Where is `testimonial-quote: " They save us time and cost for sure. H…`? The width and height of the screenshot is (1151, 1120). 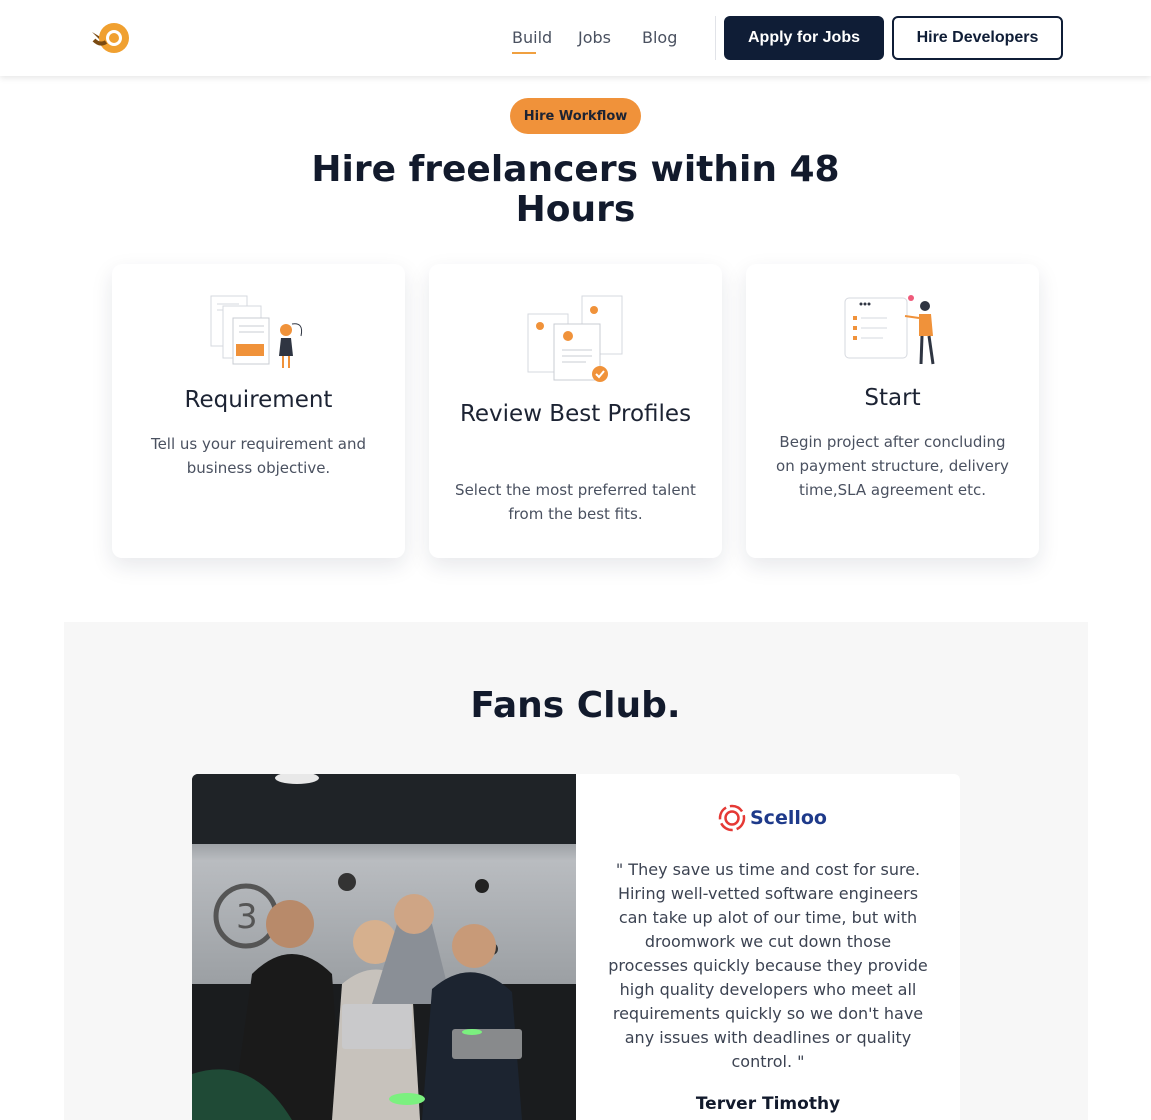
testimonial-quote: " They save us time and cost for sure. H… is located at coordinates (768, 965).